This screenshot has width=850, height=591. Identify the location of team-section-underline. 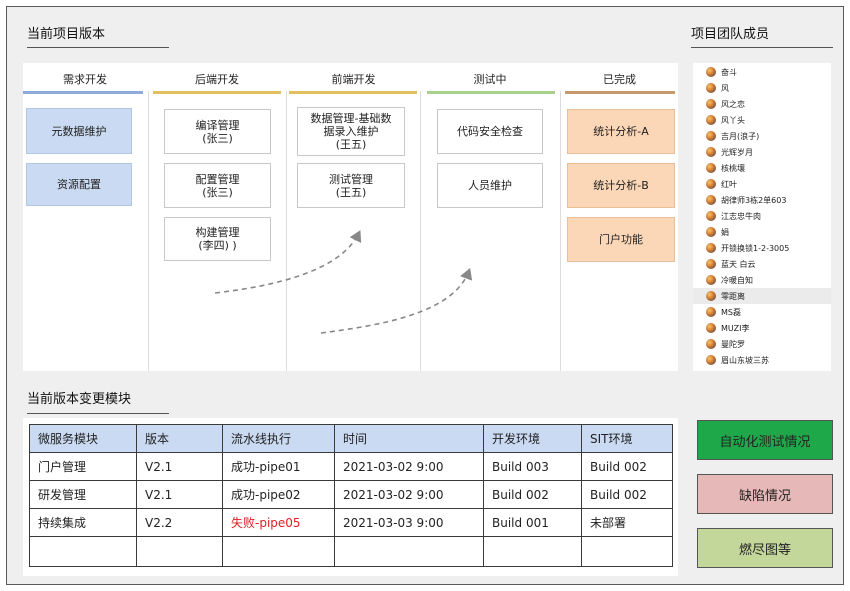
(762, 47).